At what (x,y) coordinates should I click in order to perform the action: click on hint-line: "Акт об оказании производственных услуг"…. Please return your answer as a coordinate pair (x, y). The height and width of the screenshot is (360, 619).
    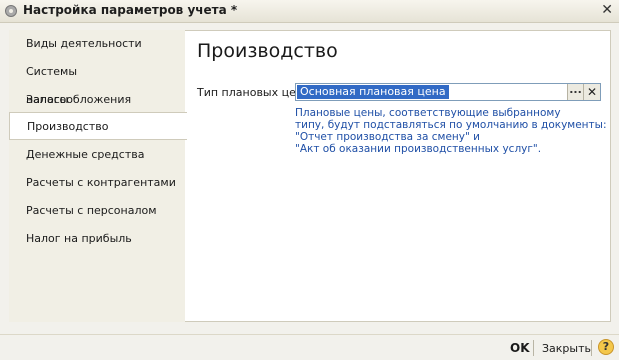
    Looking at the image, I should click on (418, 149).